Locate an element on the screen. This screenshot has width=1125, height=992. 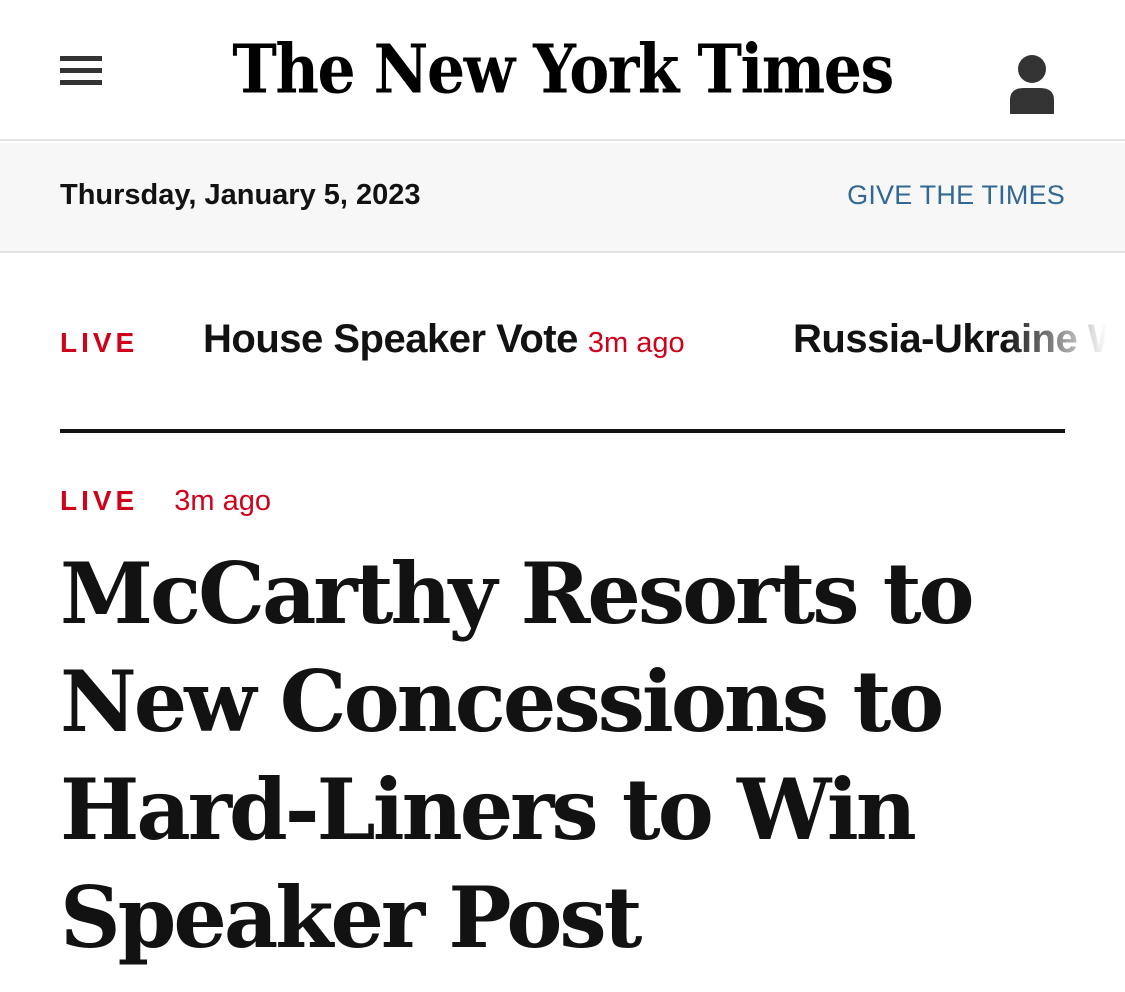
ticker-item-time: 3m ago is located at coordinates (636, 343).